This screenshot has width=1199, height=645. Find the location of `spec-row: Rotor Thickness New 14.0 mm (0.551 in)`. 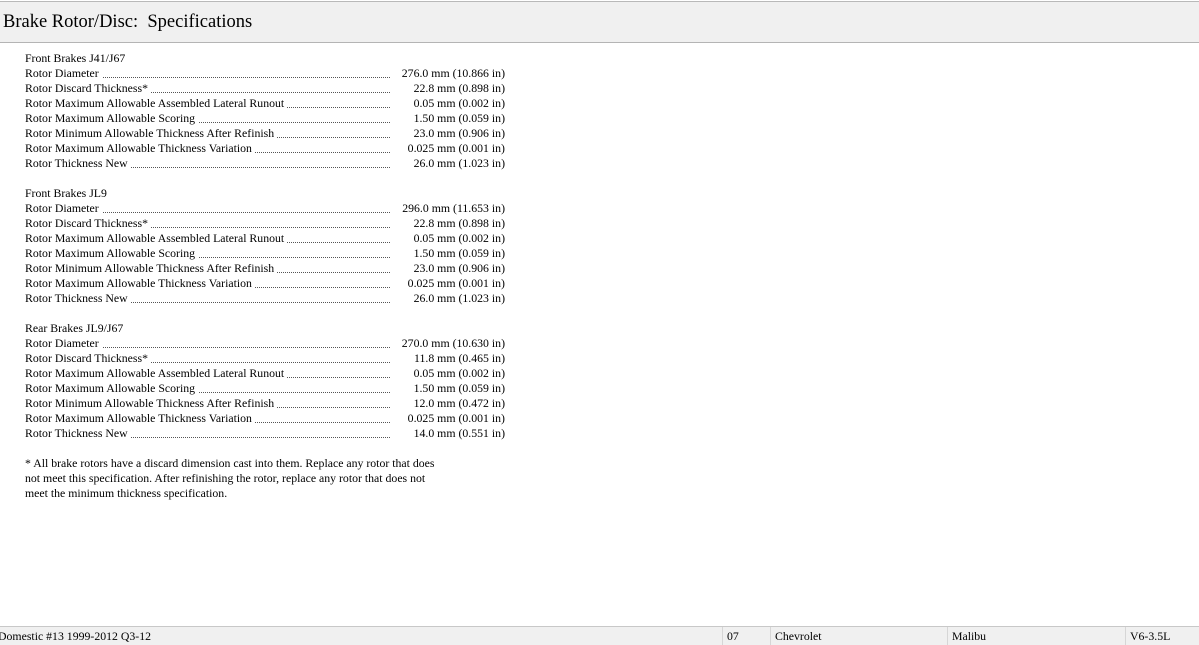

spec-row: Rotor Thickness New 14.0 mm (0.551 in) is located at coordinates (265, 433).